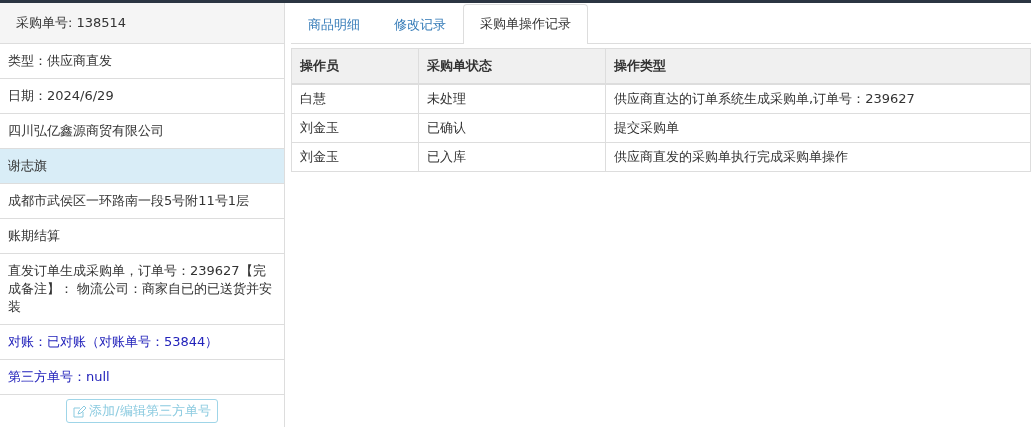 Image resolution: width=1031 pixels, height=427 pixels. Describe the element at coordinates (525, 24) in the screenshot. I see `tab: 采购单操作记录` at that location.